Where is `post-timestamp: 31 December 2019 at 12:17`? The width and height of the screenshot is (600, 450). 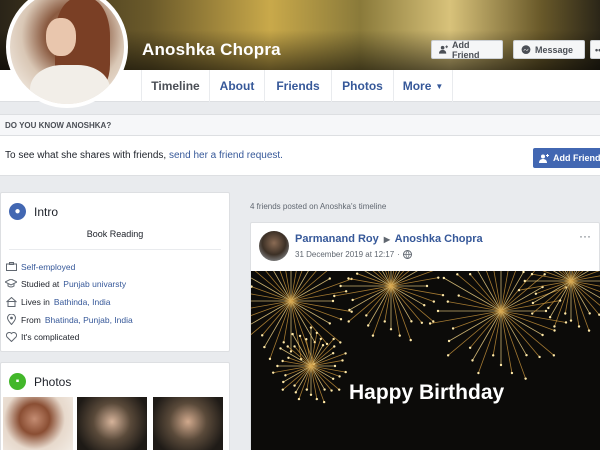
post-timestamp: 31 December 2019 at 12:17 is located at coordinates (344, 254).